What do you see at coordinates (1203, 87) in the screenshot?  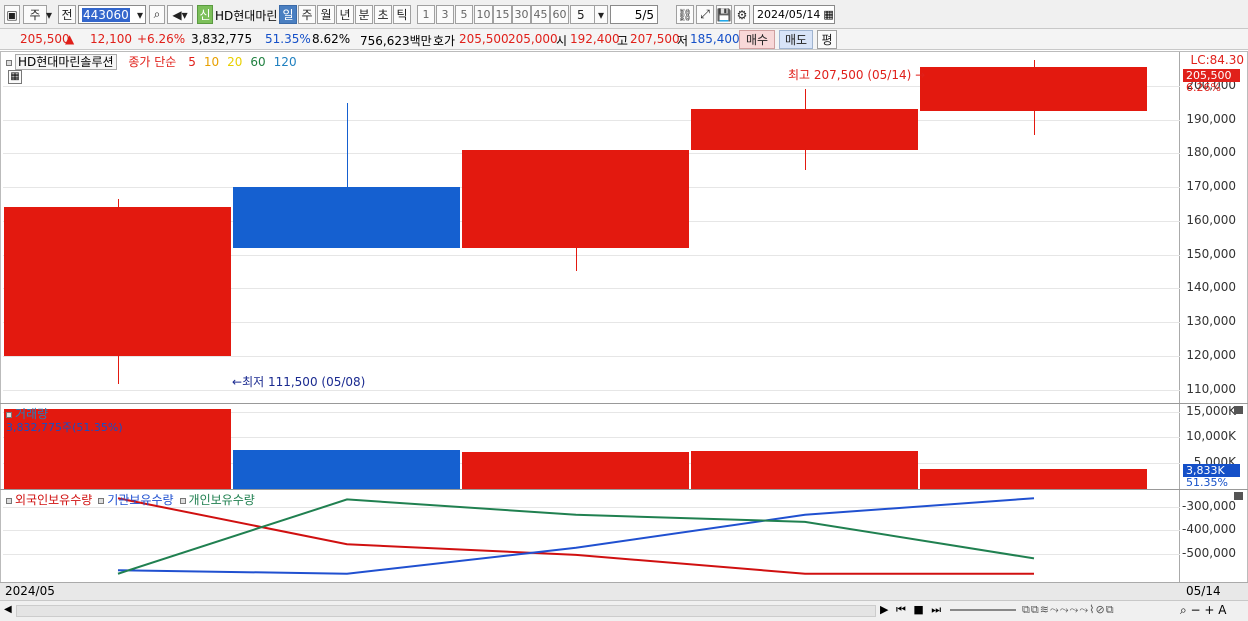 I see `current-pct-tag: 6.26%` at bounding box center [1203, 87].